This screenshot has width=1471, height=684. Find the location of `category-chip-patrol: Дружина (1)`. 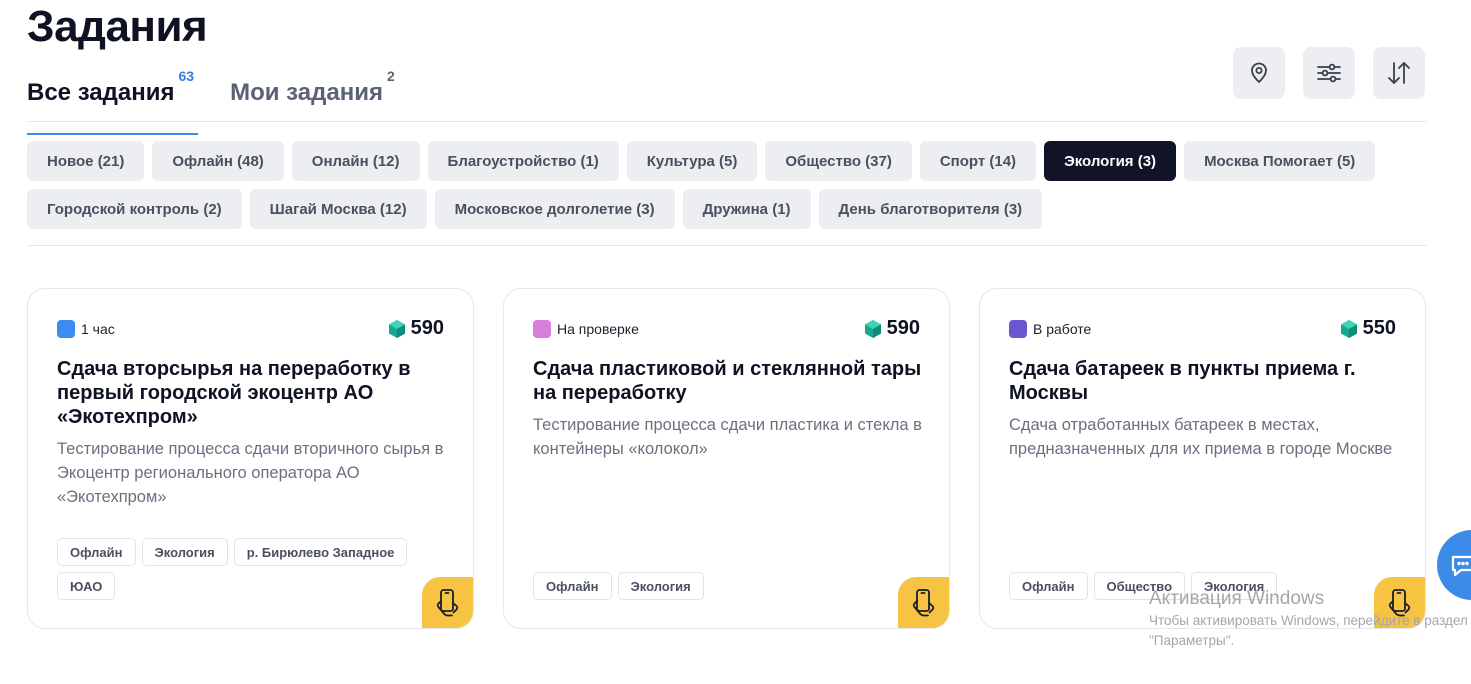

category-chip-patrol: Дружина (1) is located at coordinates (746, 209).